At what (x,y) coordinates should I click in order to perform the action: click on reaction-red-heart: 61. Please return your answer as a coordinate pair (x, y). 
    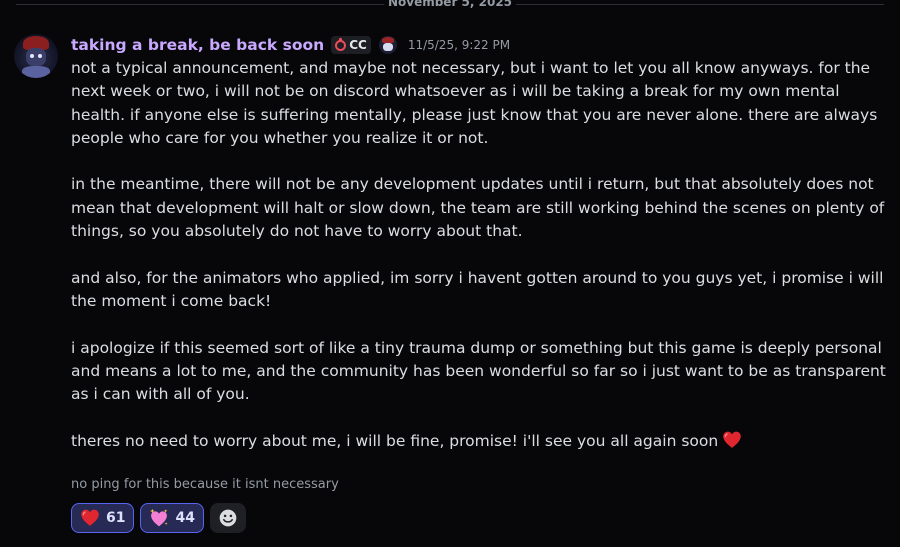
    Looking at the image, I should click on (103, 518).